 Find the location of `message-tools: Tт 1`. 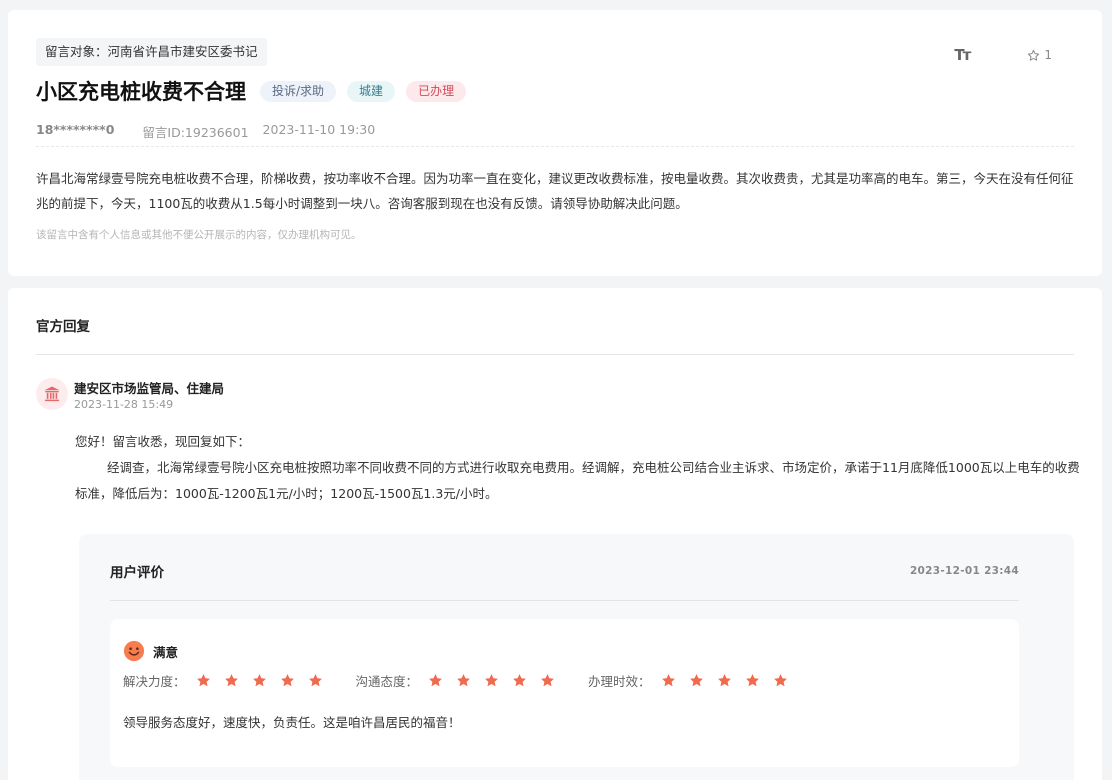

message-tools: Tт 1 is located at coordinates (1003, 55).